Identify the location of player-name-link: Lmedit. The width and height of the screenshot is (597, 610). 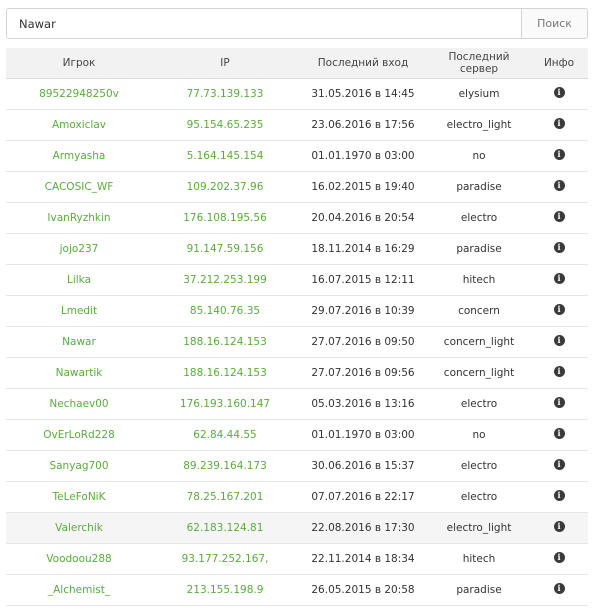
(79, 311).